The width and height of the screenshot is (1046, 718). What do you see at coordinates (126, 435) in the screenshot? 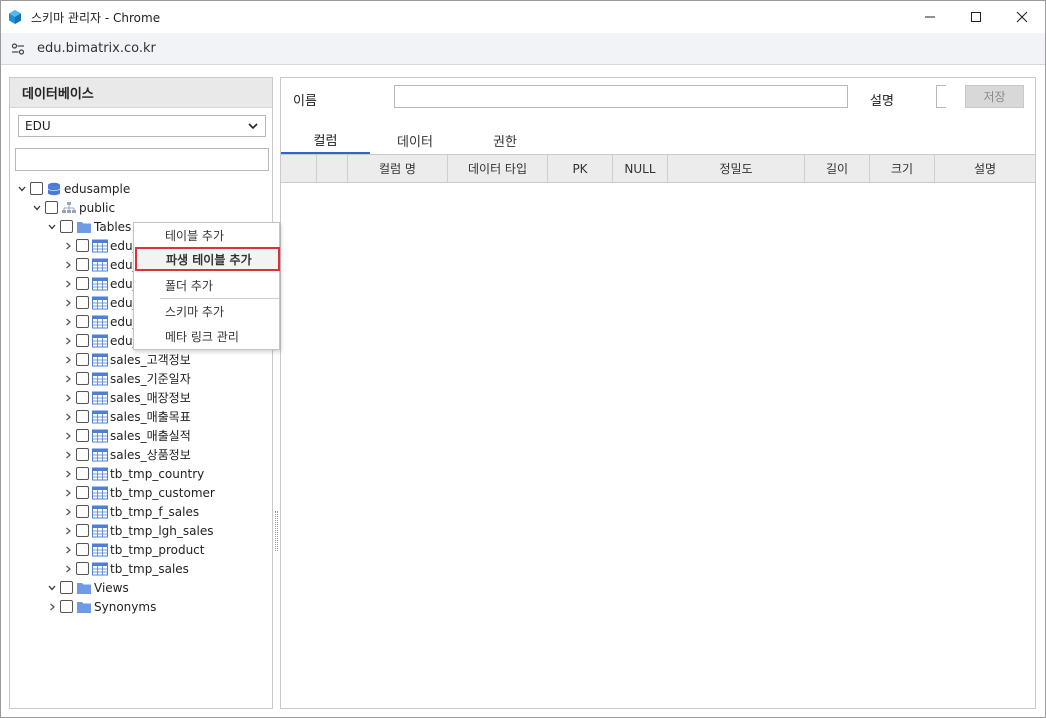
I see `tree-node: sales_매출실적` at bounding box center [126, 435].